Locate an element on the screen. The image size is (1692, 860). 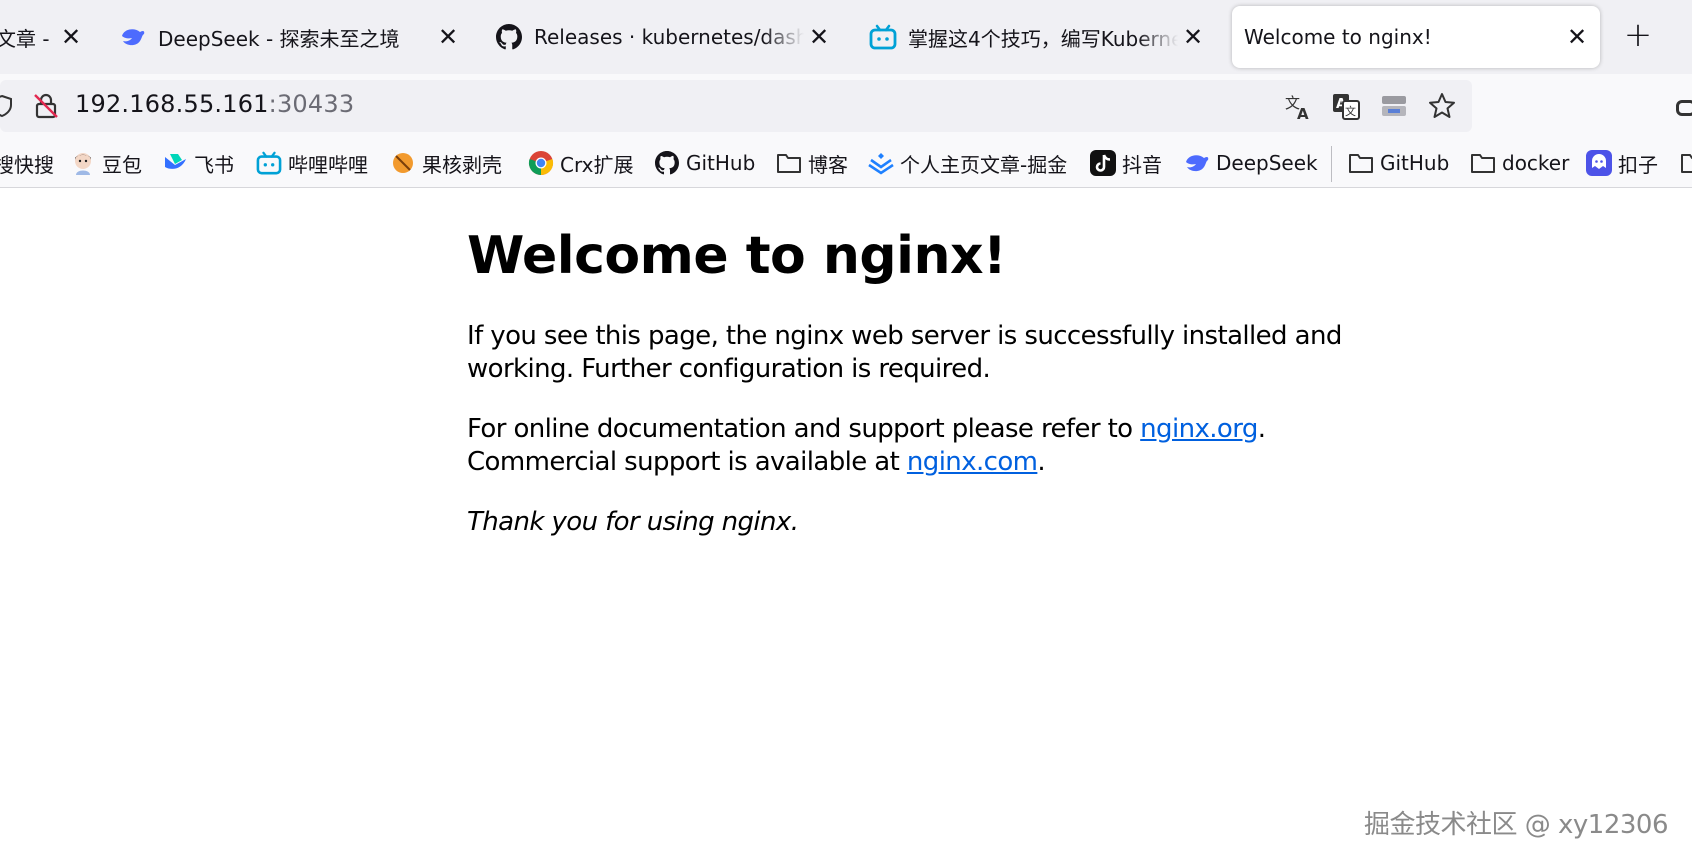
bookmark-item: Crx扩展 is located at coordinates (581, 163).